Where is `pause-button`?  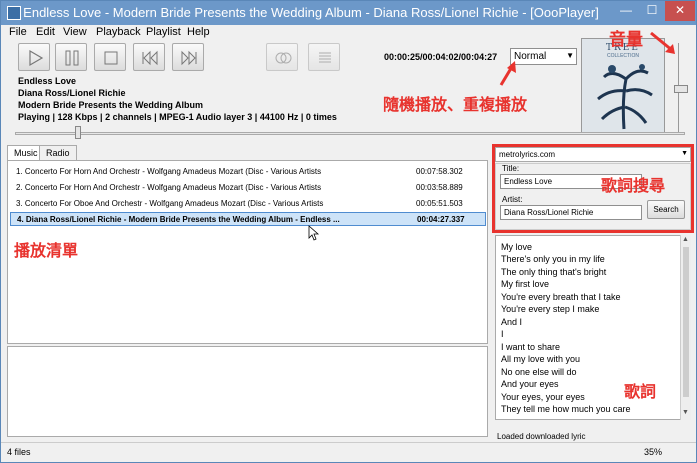 pause-button is located at coordinates (71, 57).